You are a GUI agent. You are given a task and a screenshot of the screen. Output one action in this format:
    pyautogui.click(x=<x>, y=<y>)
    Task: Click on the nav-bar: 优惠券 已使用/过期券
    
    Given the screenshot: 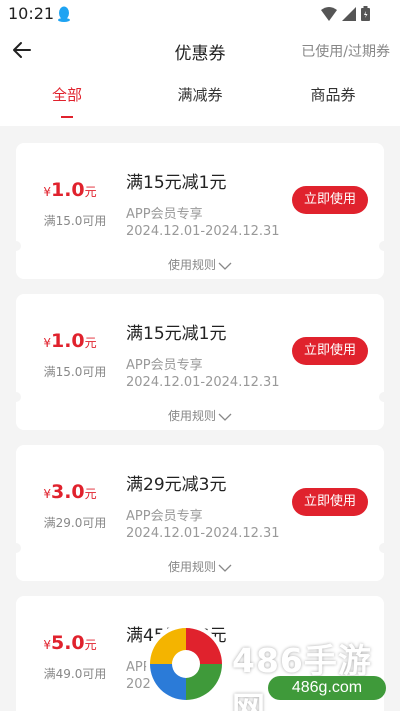 What is the action you would take?
    pyautogui.click(x=200, y=52)
    